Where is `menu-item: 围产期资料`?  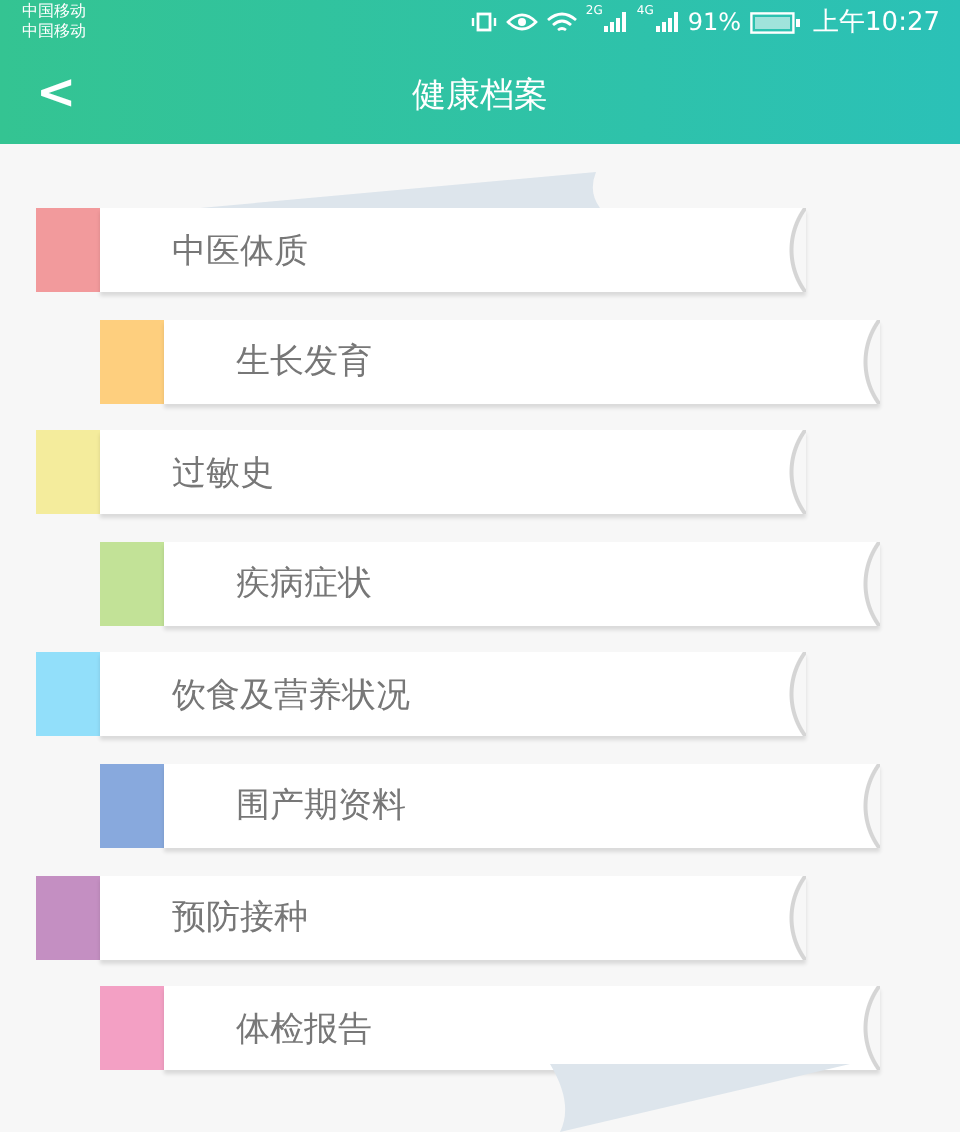 menu-item: 围产期资料 is located at coordinates (522, 805).